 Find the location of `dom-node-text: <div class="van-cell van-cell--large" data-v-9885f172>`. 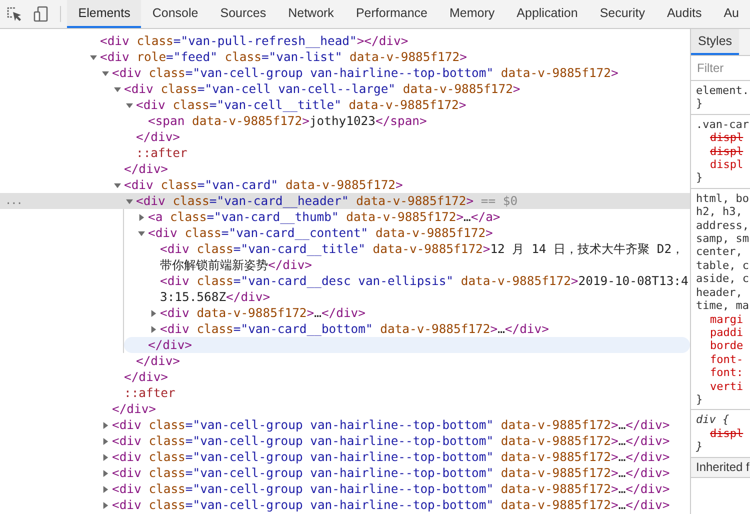

dom-node-text: <div class="van-cell van-cell--large" data-v-9885f172> is located at coordinates (407, 89).